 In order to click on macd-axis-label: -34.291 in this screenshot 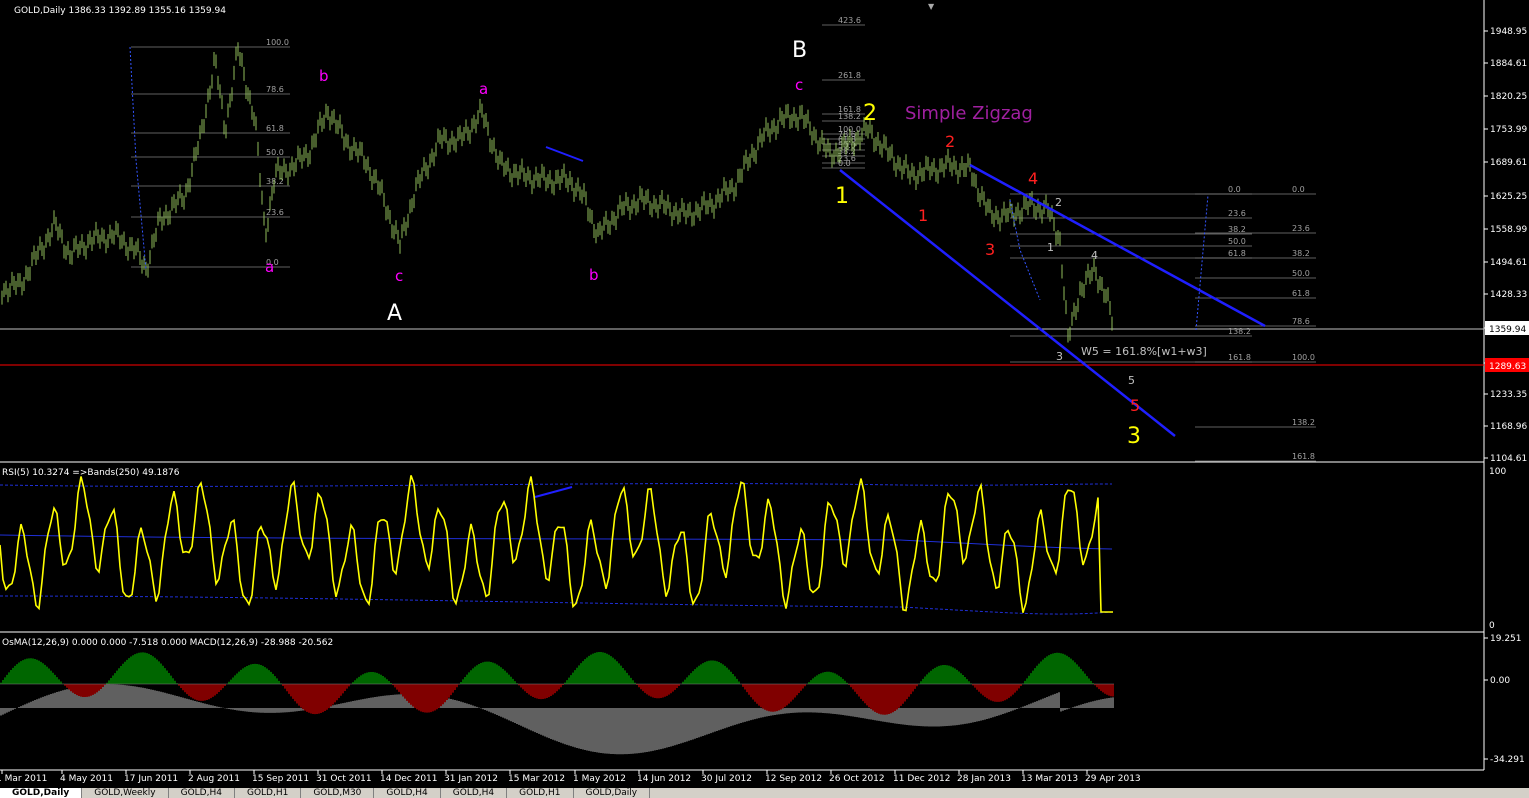, I will do `click(1507, 760)`.